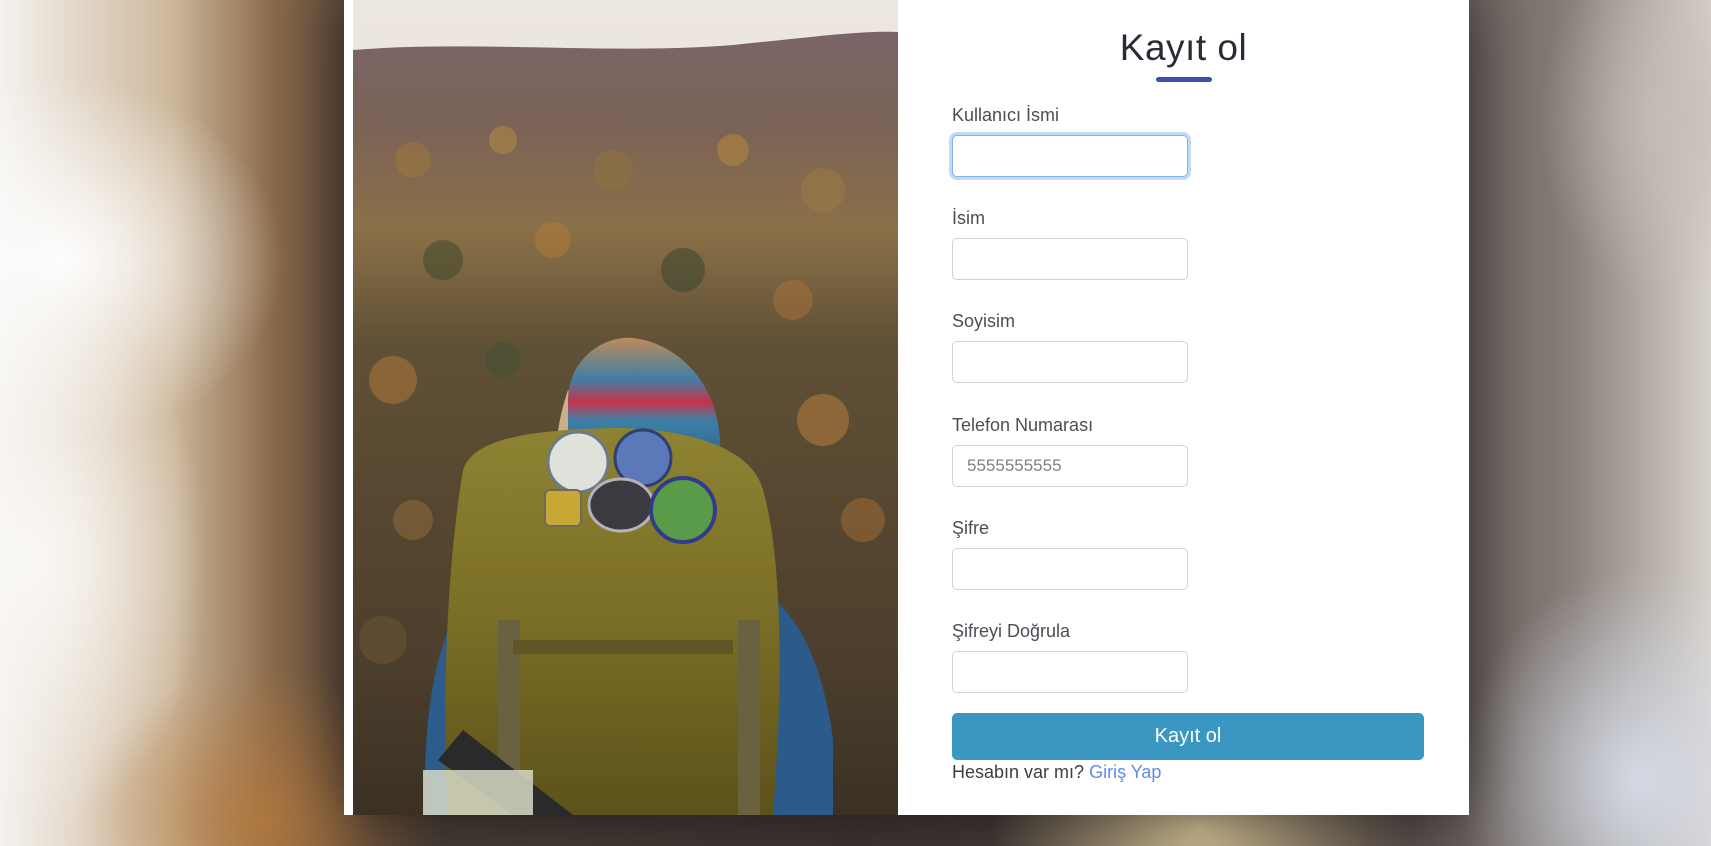 This screenshot has width=1711, height=846. What do you see at coordinates (968, 218) in the screenshot?
I see `first-name-label: İsim` at bounding box center [968, 218].